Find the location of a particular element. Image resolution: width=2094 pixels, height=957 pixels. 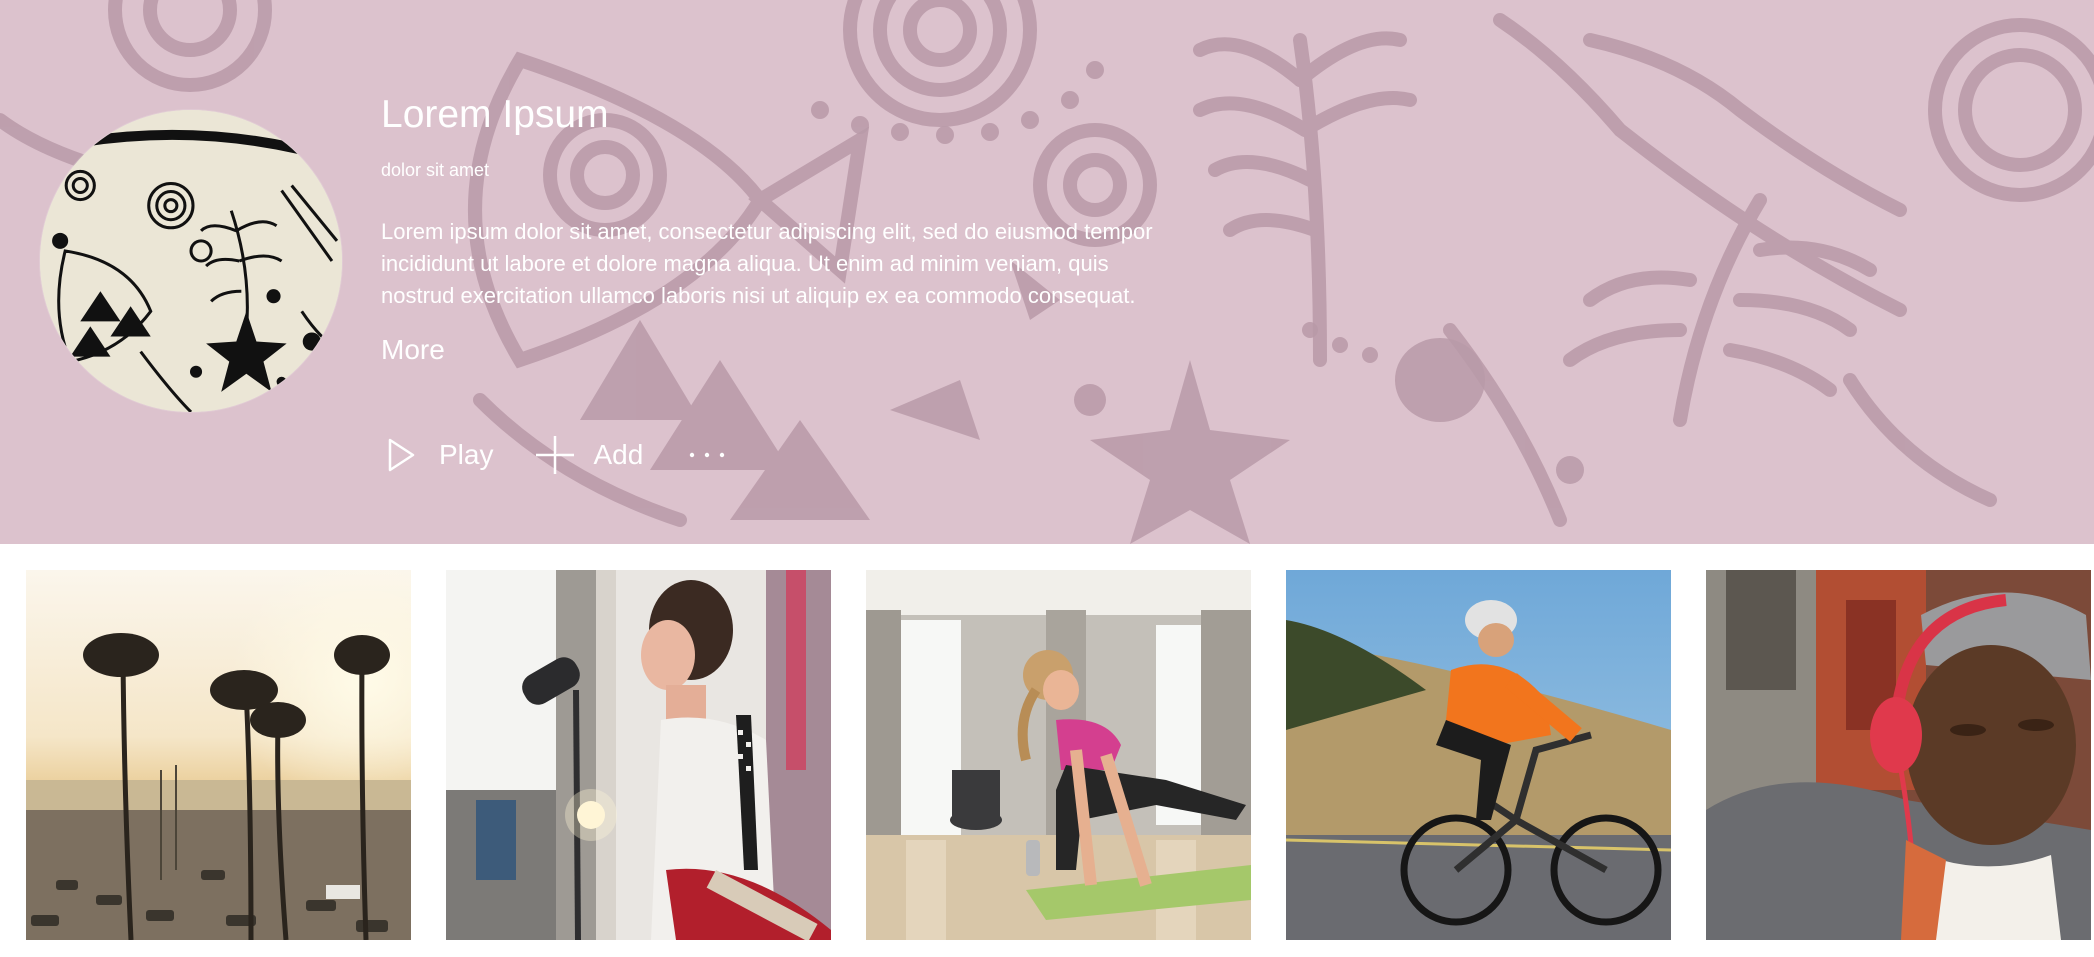

ellipsis-icon is located at coordinates (707, 455).